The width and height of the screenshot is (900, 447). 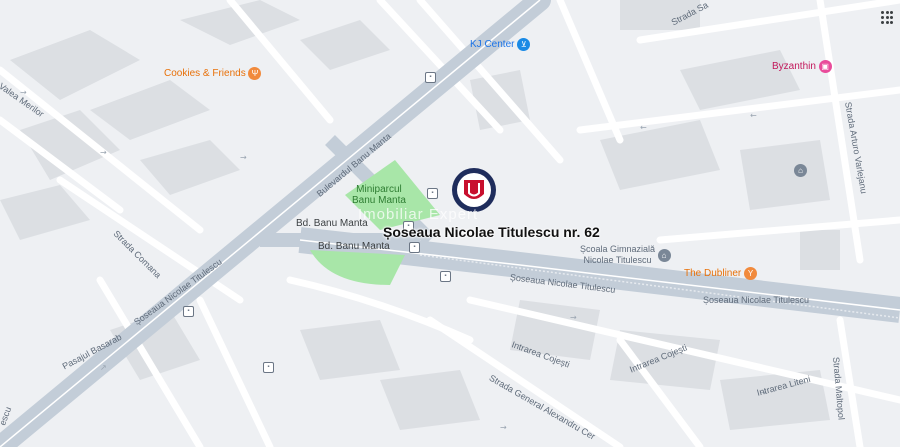 What do you see at coordinates (379, 189) in the screenshot?
I see `park-name-line1: Miniparcul` at bounding box center [379, 189].